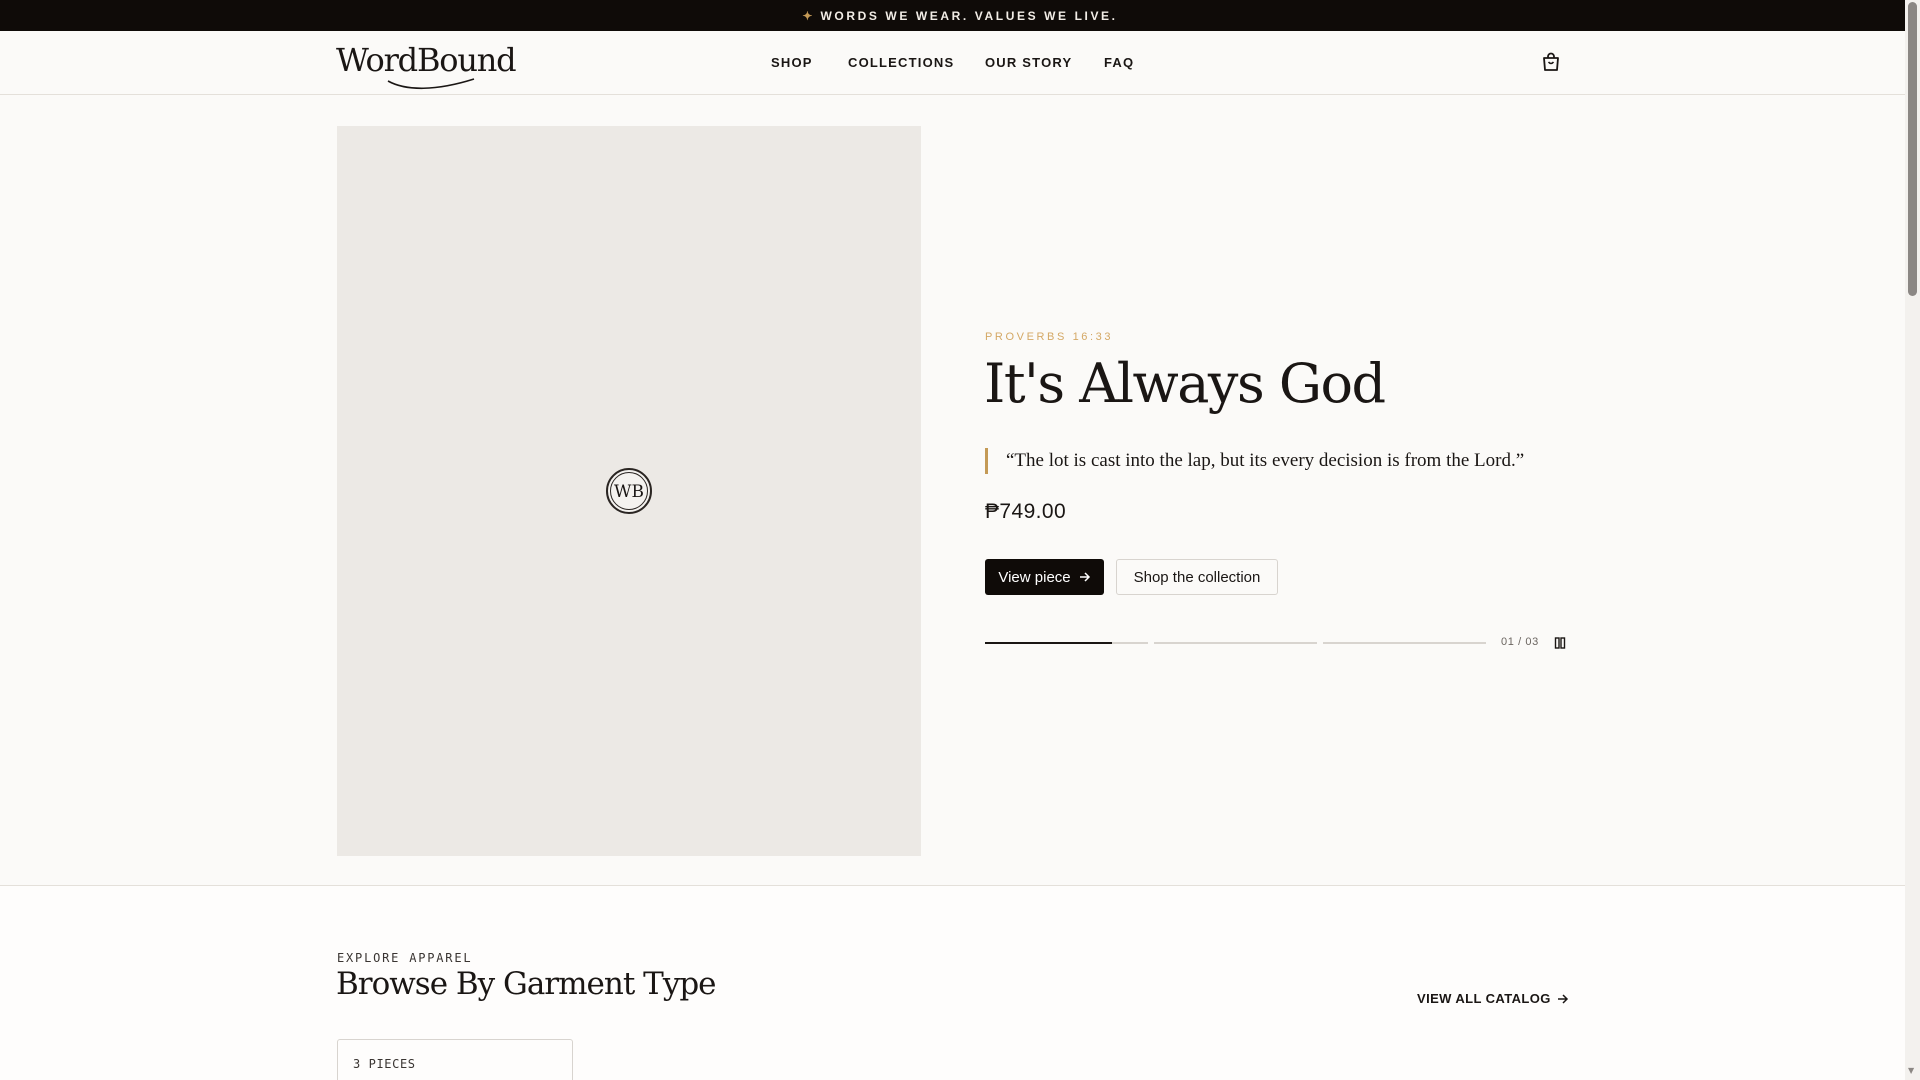 The width and height of the screenshot is (1920, 1080). I want to click on view-all-label: VIEW ALL CATALOG, so click(1484, 998).